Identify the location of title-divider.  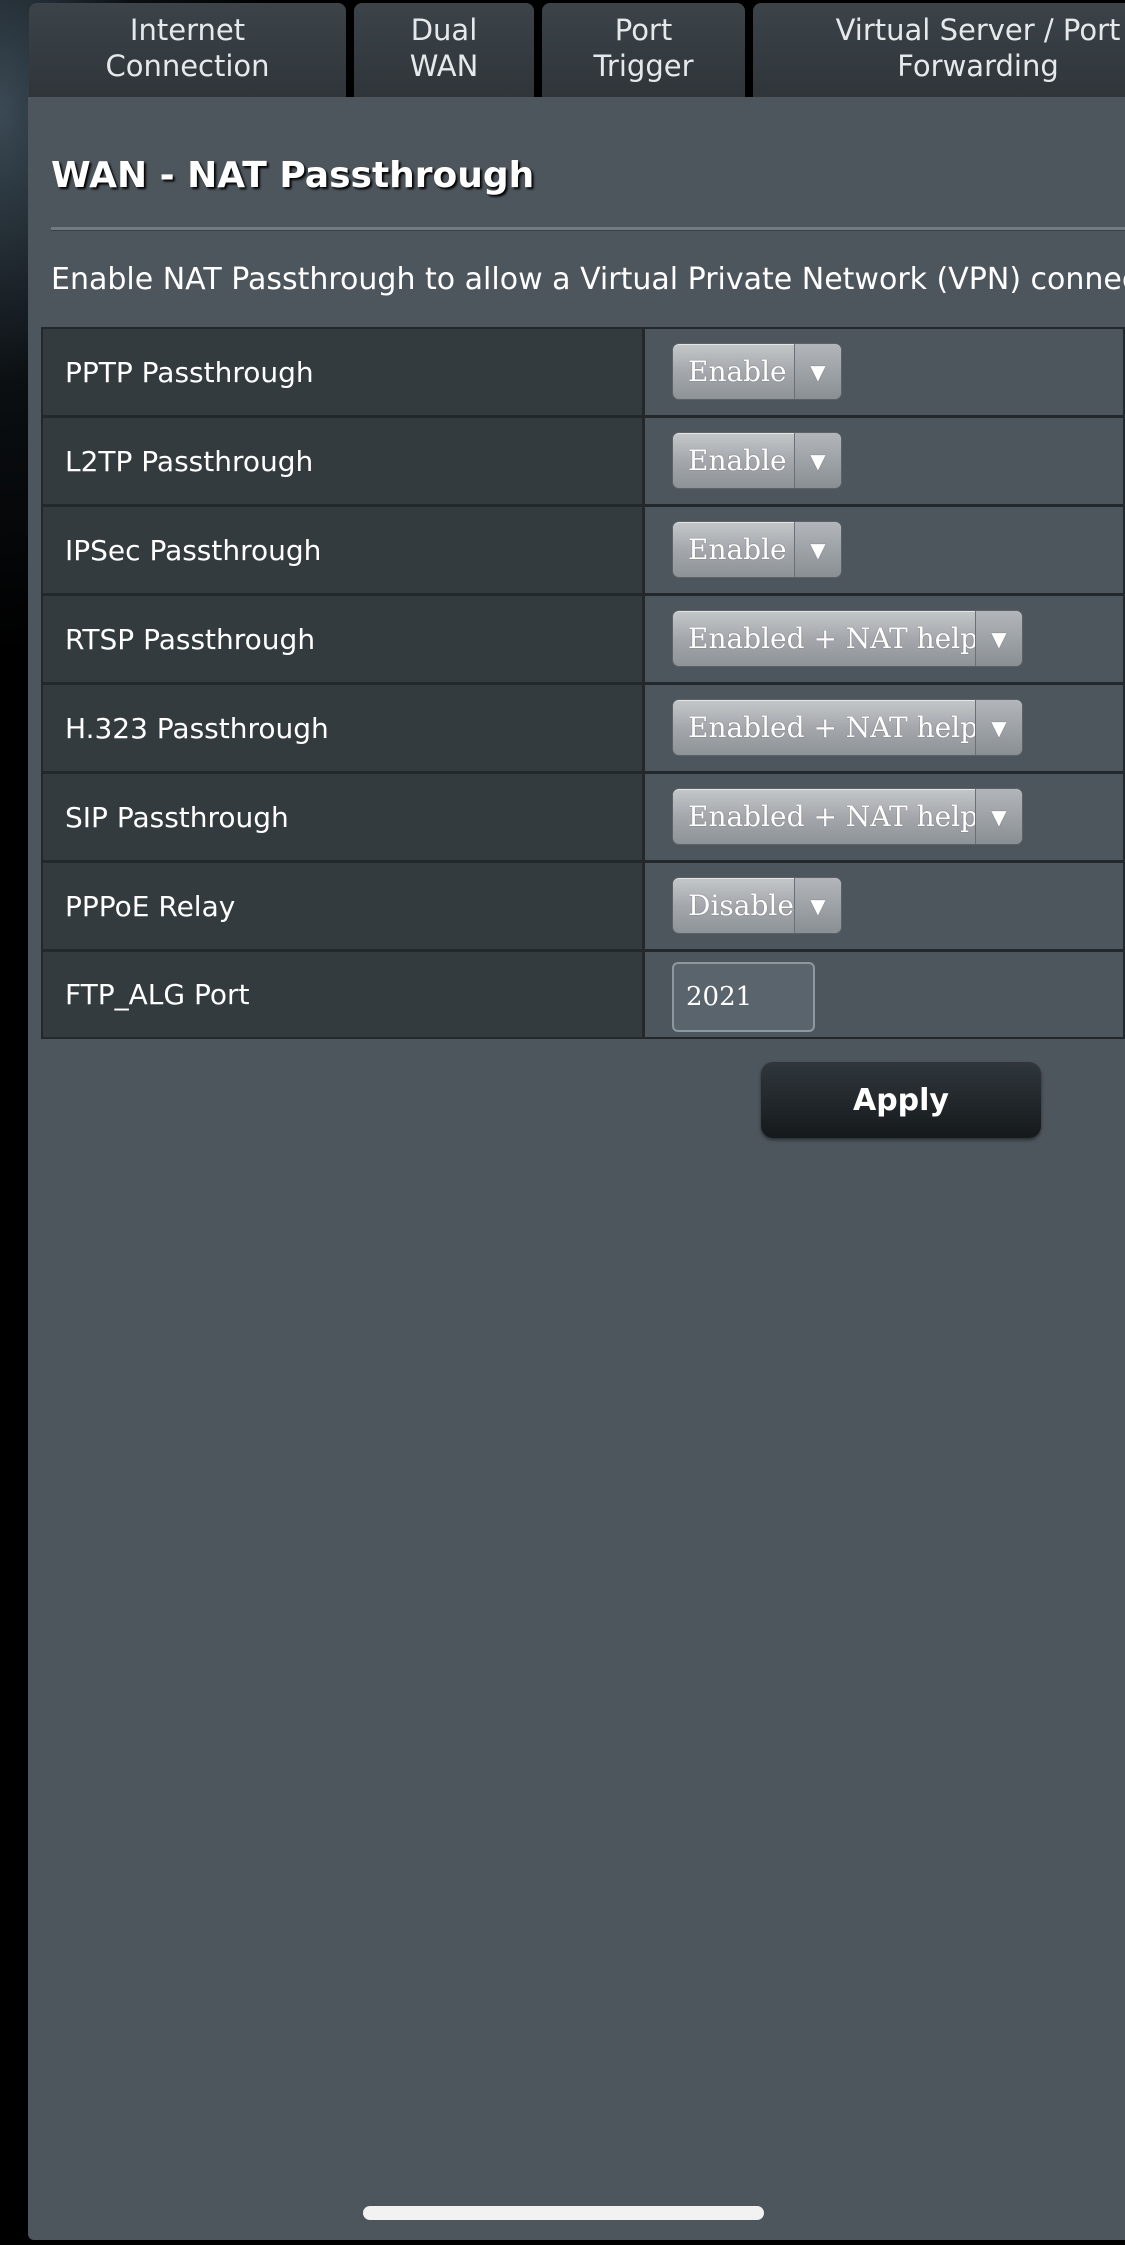
(588, 229).